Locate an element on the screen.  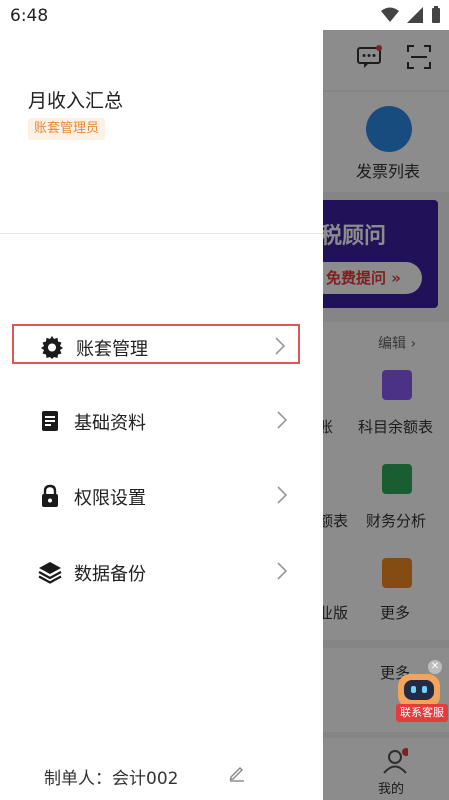
lock-icon is located at coordinates (50, 495).